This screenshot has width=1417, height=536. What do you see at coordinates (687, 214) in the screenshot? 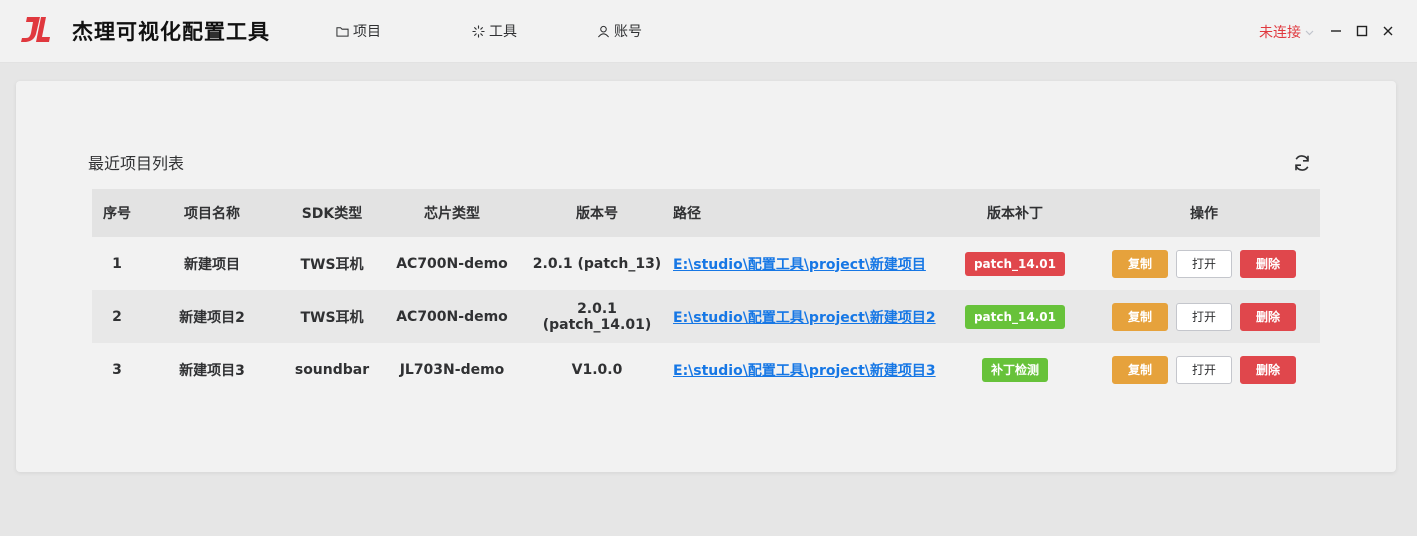
I see `col-path: 路径` at bounding box center [687, 214].